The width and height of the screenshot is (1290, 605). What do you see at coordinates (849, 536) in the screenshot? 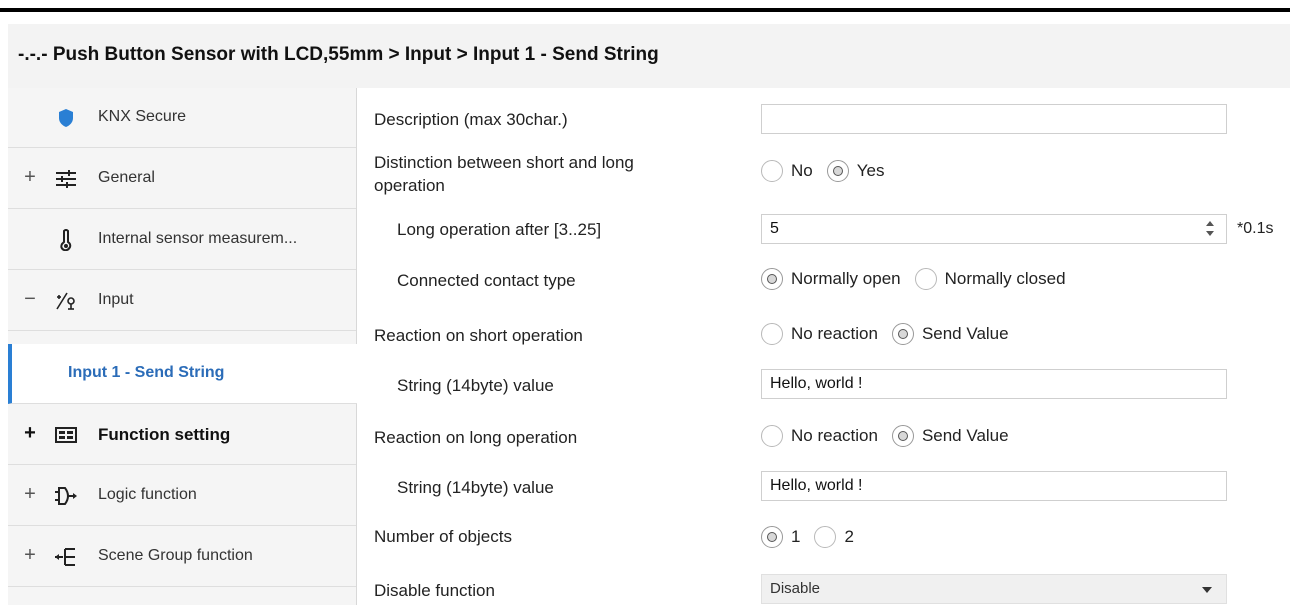
I see `radio-label: 2` at bounding box center [849, 536].